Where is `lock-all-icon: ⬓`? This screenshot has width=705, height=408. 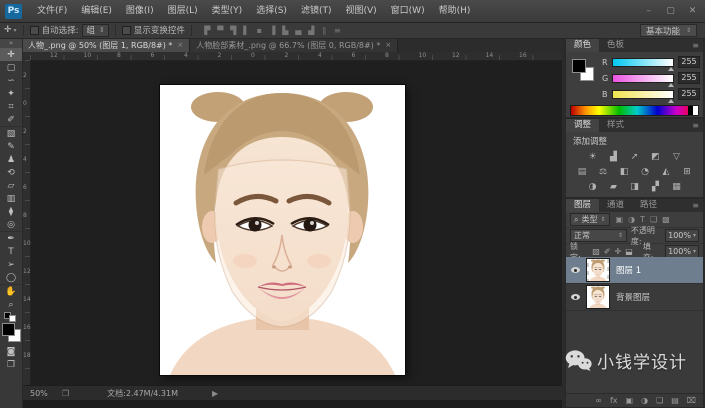 lock-all-icon: ⬓ is located at coordinates (629, 251).